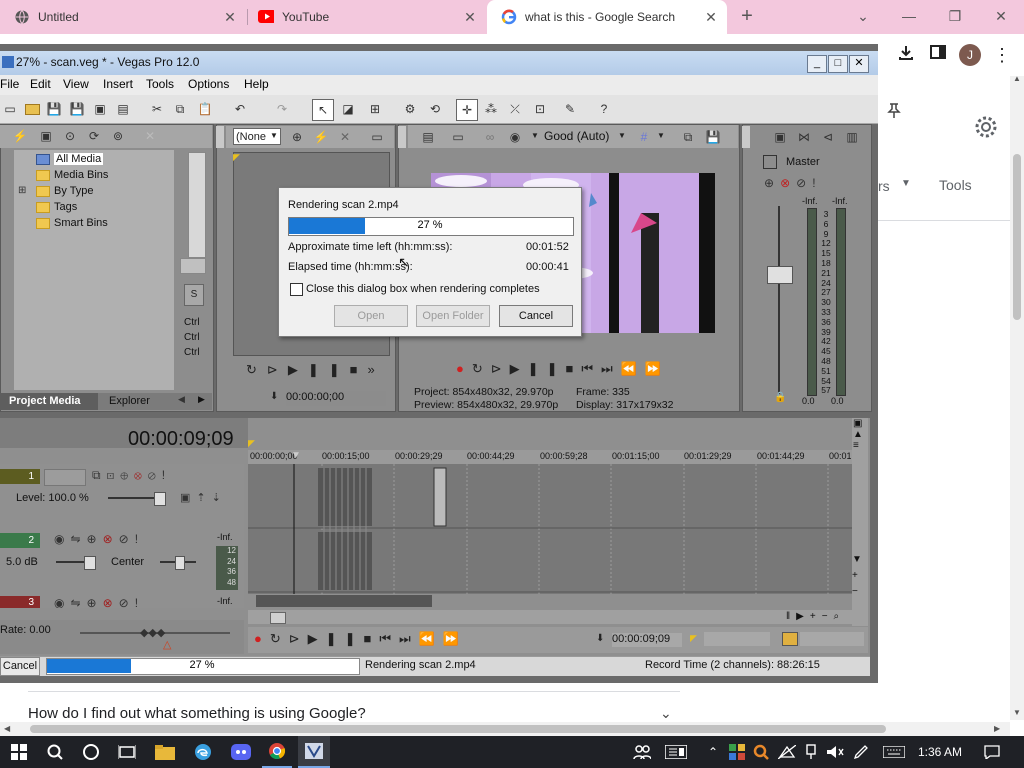  I want to click on more-icon: », so click(375, 369).